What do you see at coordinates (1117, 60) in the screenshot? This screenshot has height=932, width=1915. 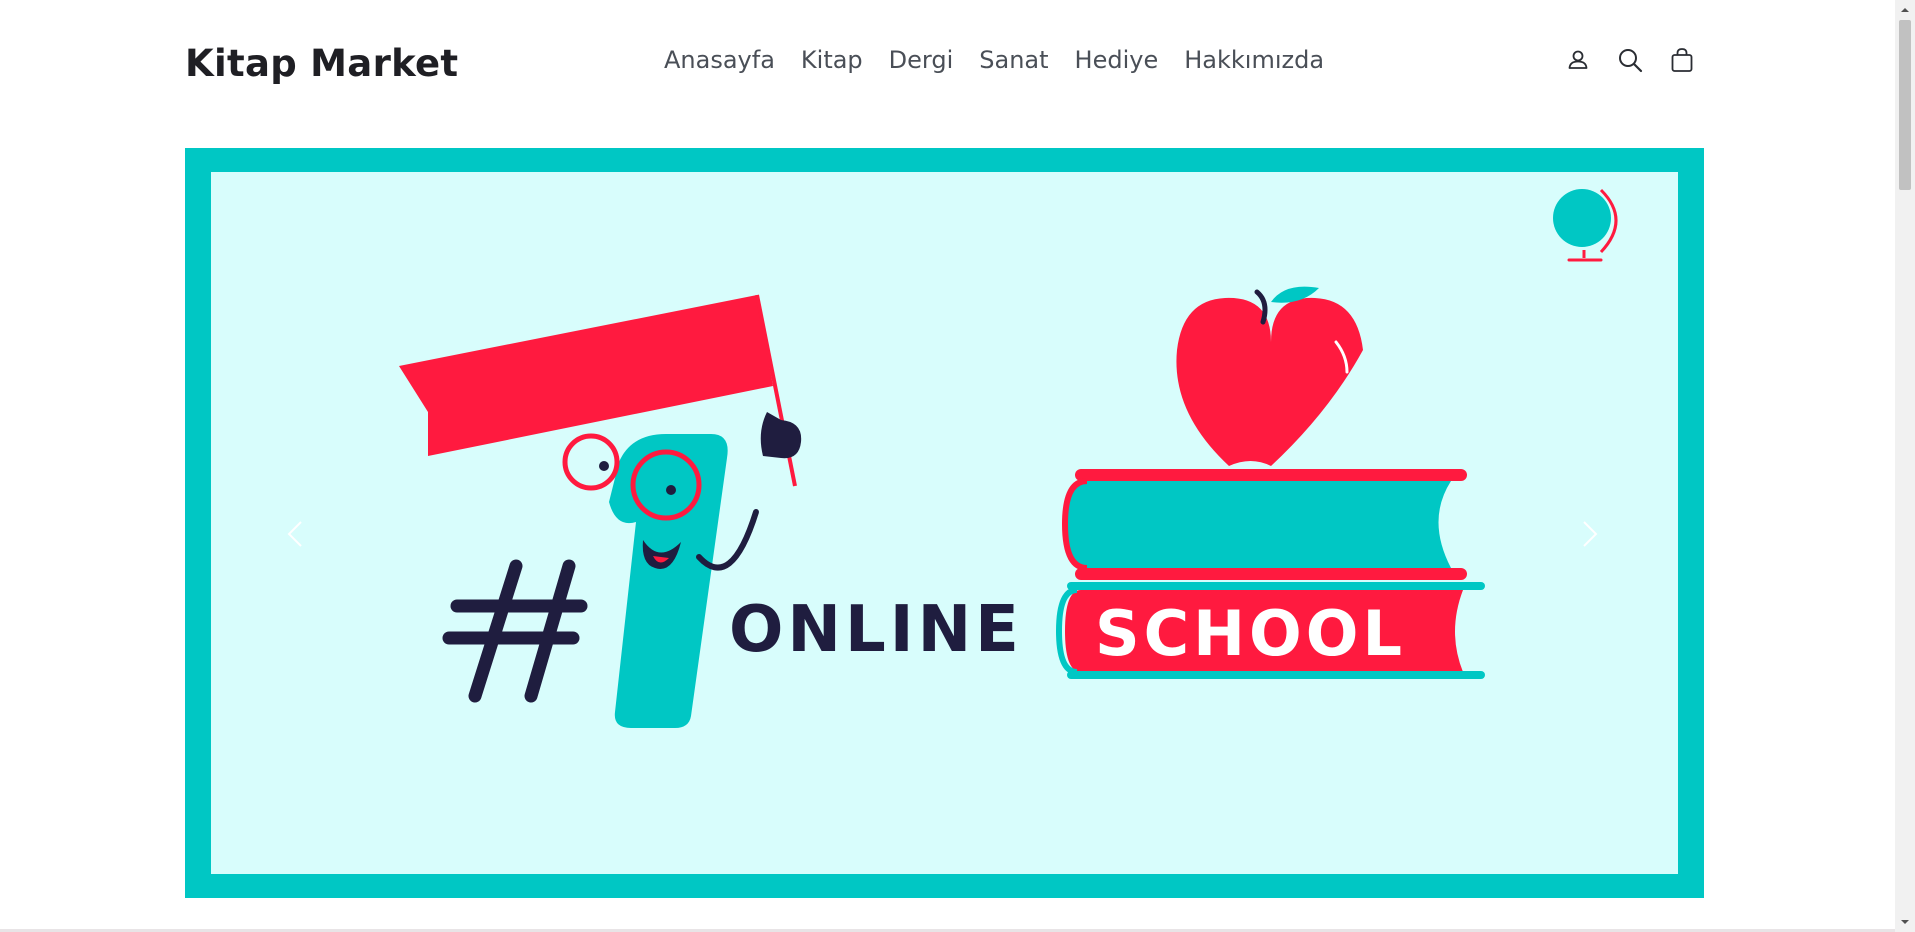 I see `nav-item-hediye: Hediye` at bounding box center [1117, 60].